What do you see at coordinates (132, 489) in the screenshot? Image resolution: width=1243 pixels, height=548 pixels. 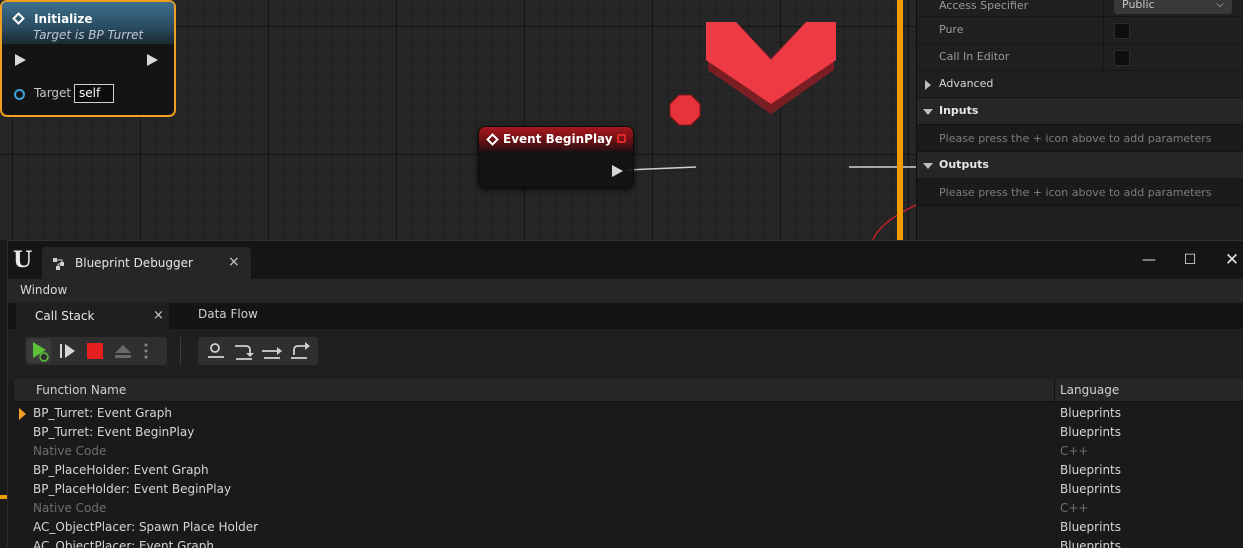 I see `function-name-cell: BP_PlaceHolder: Event BeginPlay` at bounding box center [132, 489].